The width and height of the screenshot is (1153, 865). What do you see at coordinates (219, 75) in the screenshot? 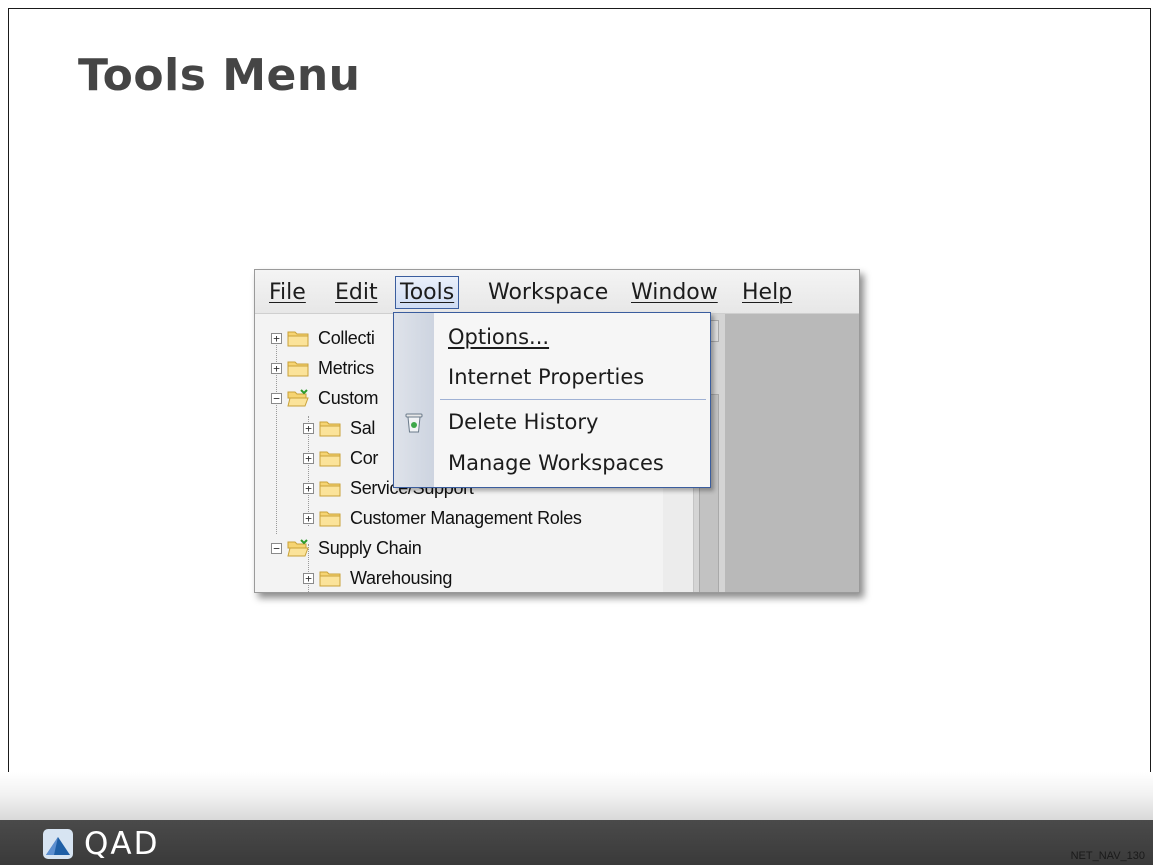
I see `slide-title: Tools Menu` at bounding box center [219, 75].